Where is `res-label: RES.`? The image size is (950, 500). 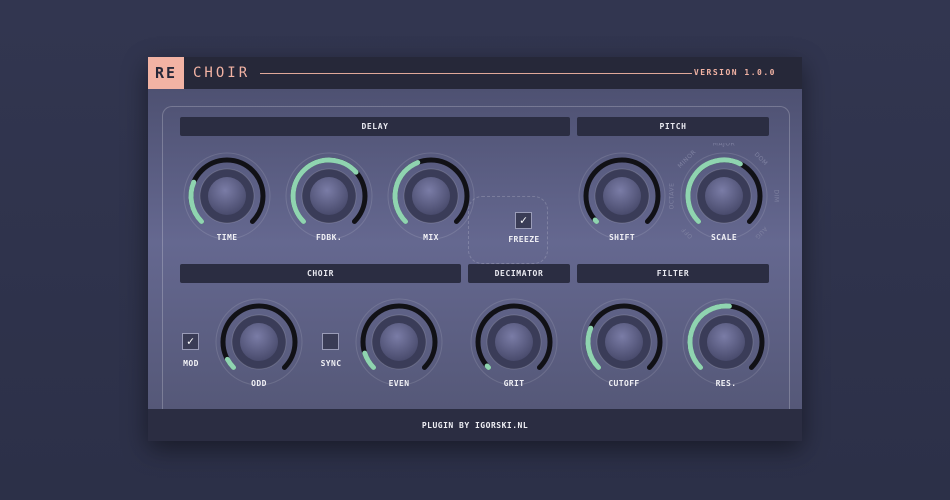 res-label: RES. is located at coordinates (726, 383).